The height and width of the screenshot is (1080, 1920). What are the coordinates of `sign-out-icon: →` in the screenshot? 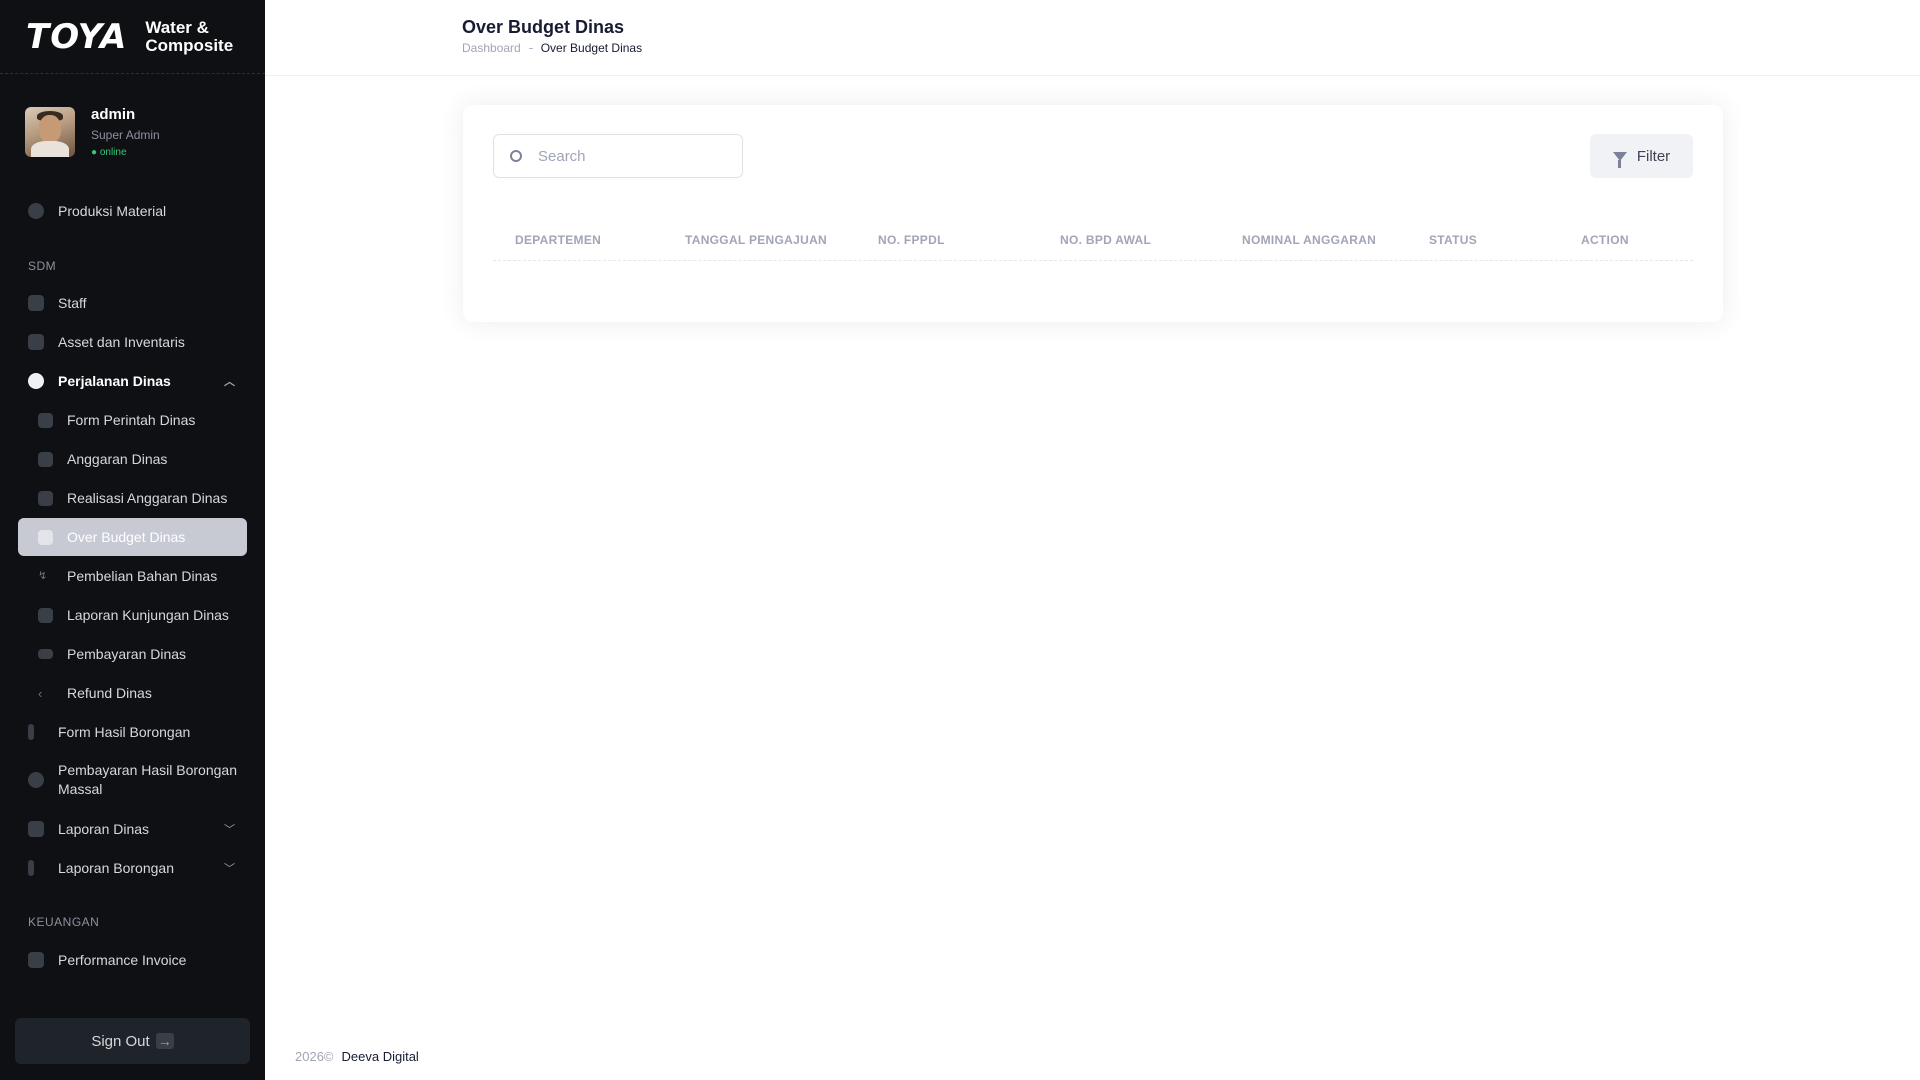 It's located at (164, 1041).